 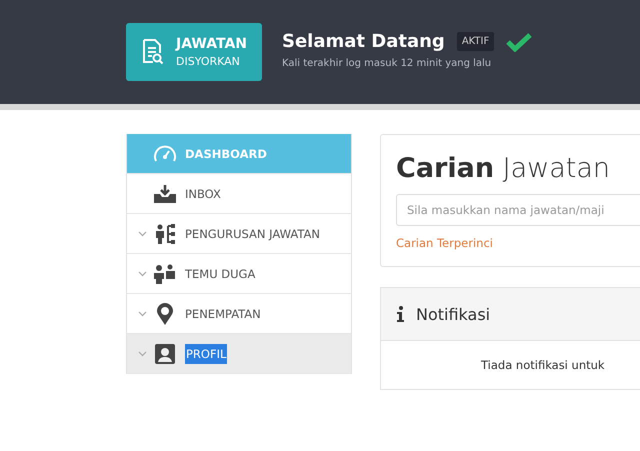 I want to click on notification-title: Notifikasi, so click(x=453, y=314).